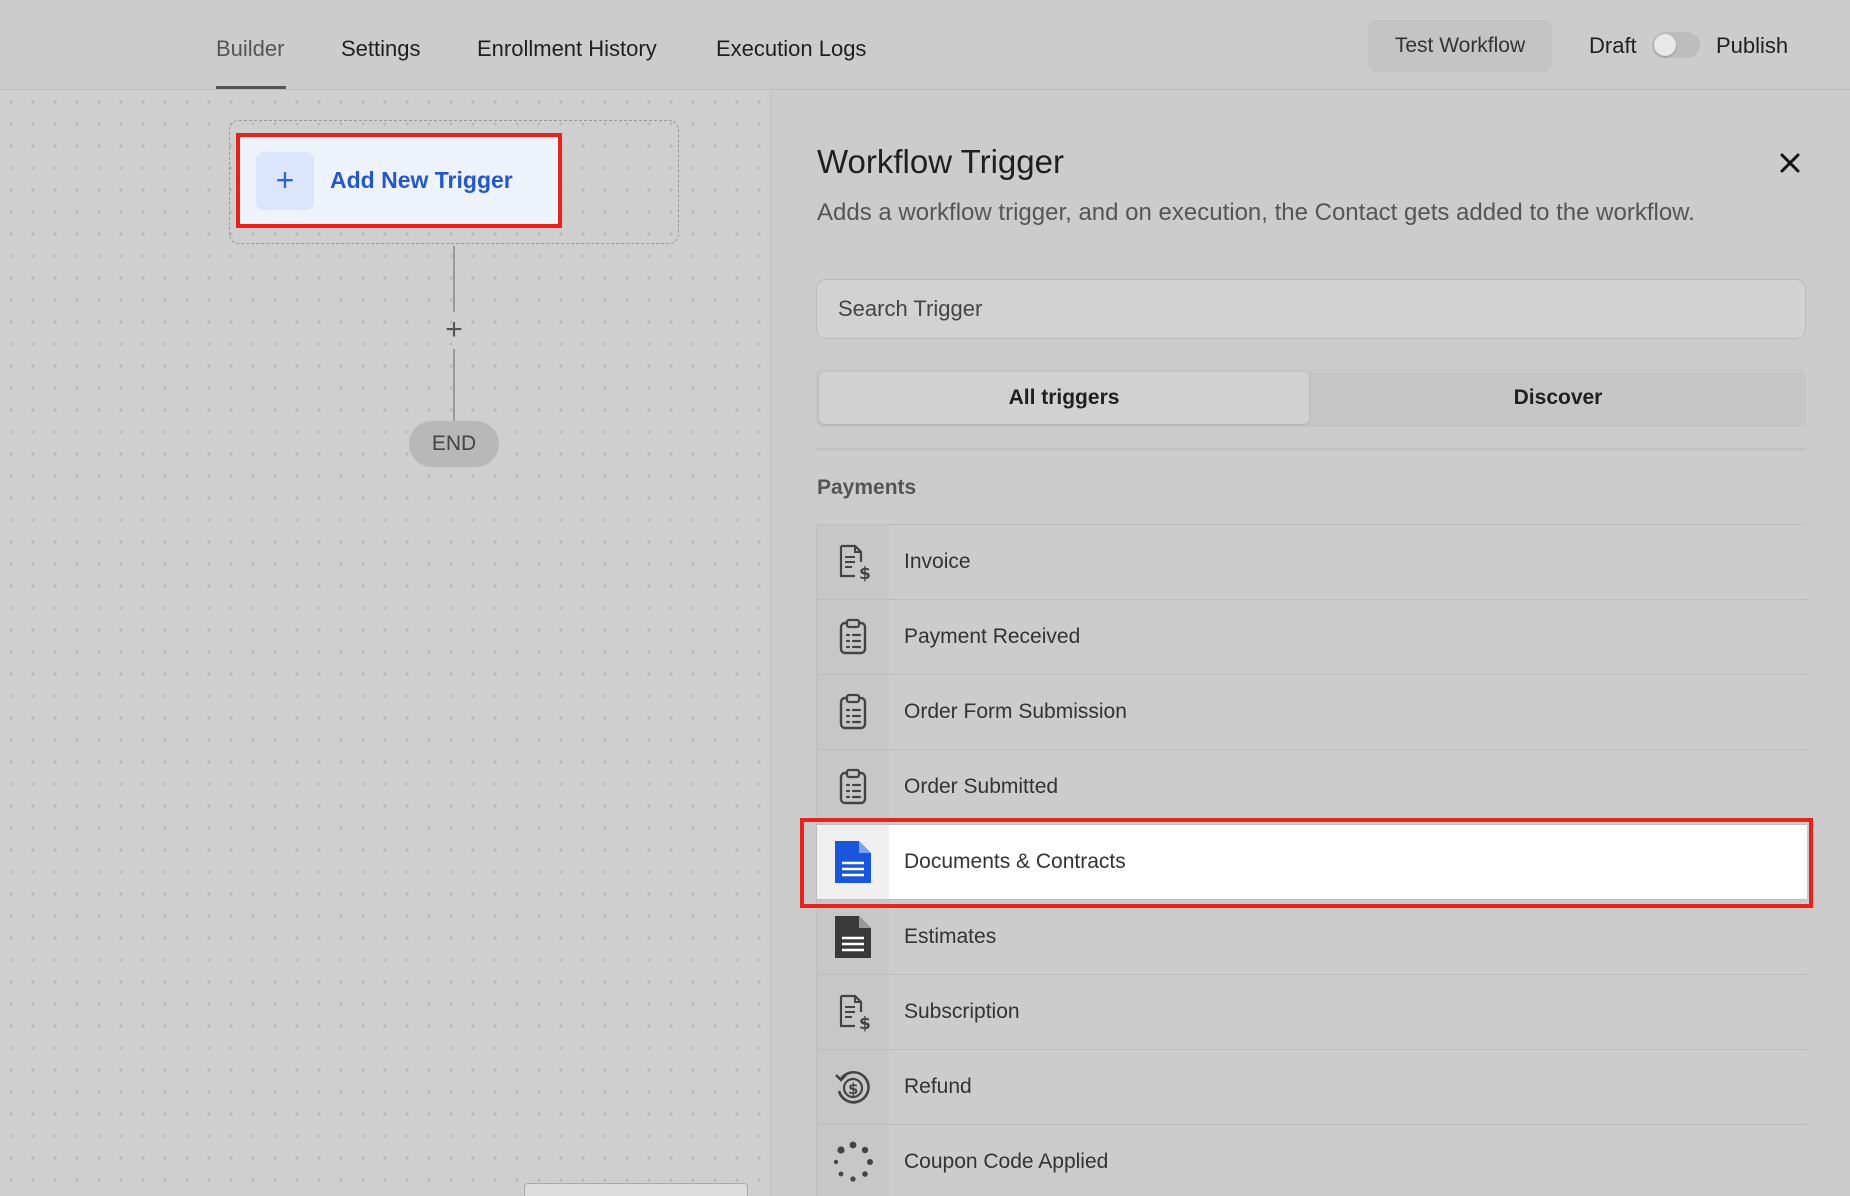 The width and height of the screenshot is (1850, 1196). What do you see at coordinates (1312, 562) in the screenshot?
I see `trigger-item-invoice: $ Invoice` at bounding box center [1312, 562].